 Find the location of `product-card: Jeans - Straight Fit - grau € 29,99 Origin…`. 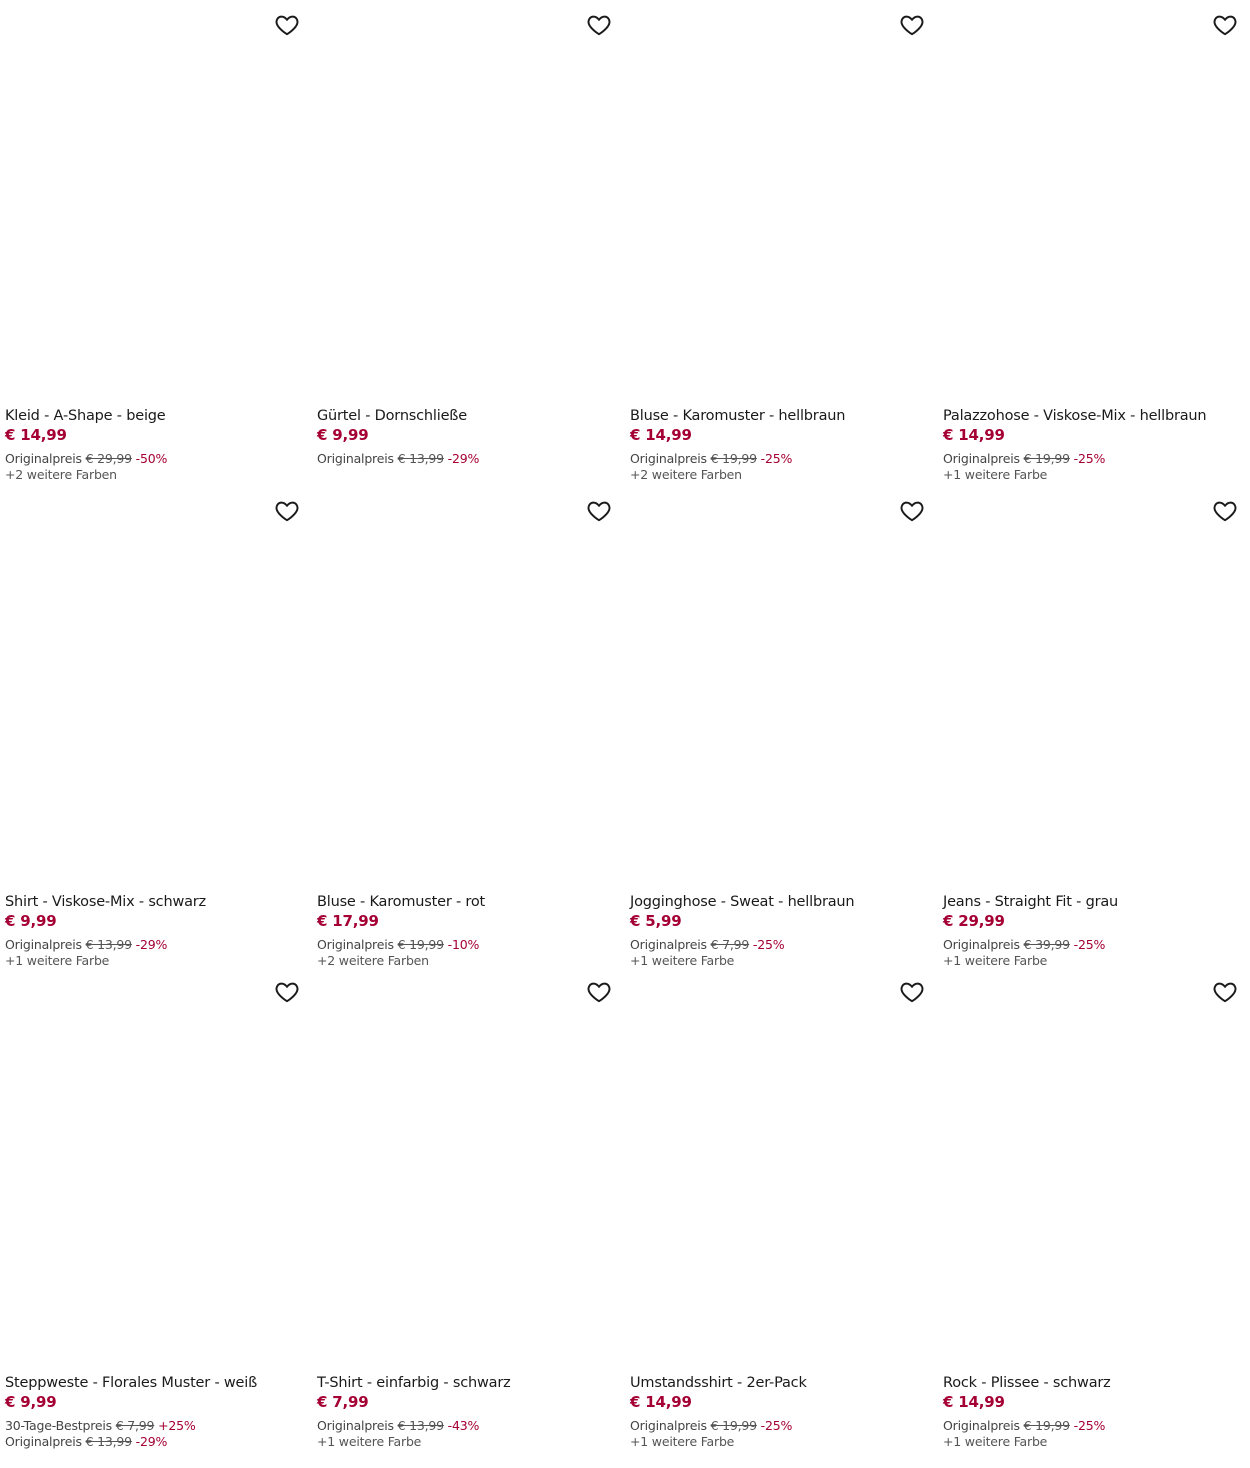

product-card: Jeans - Straight Fit - grau € 29,99 Origin… is located at coordinates (1088, 727).